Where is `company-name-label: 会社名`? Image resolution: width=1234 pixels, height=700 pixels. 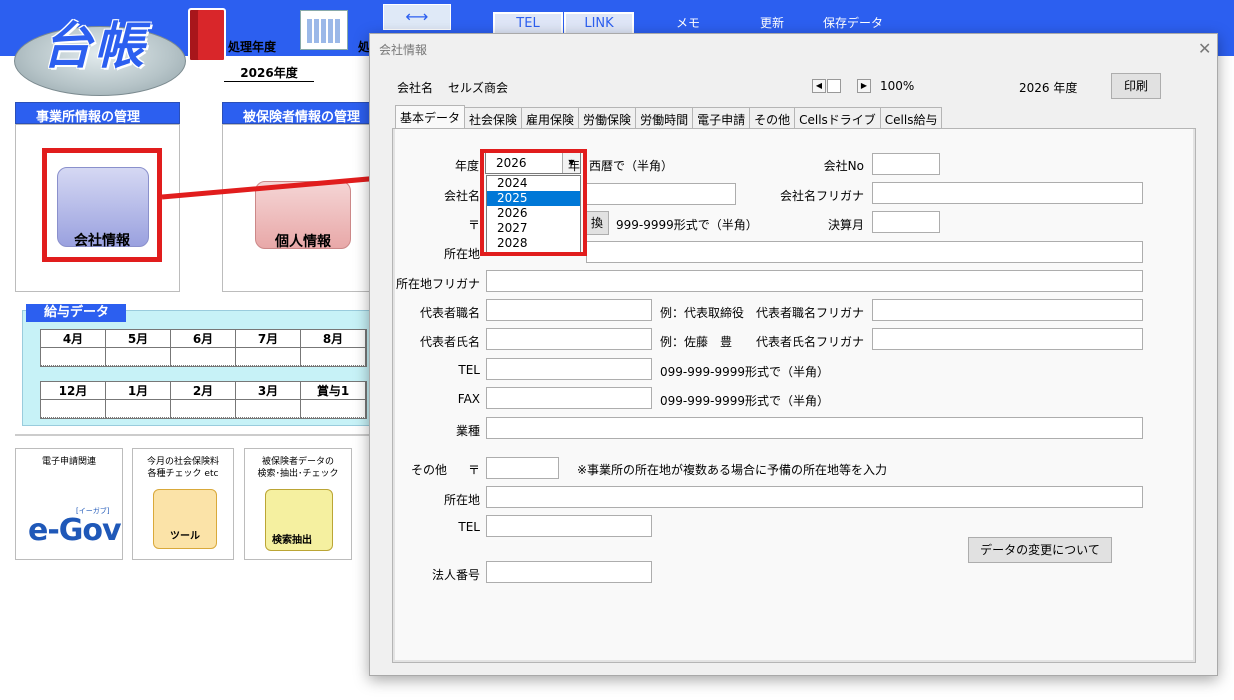
company-name-label: 会社名 is located at coordinates (461, 196).